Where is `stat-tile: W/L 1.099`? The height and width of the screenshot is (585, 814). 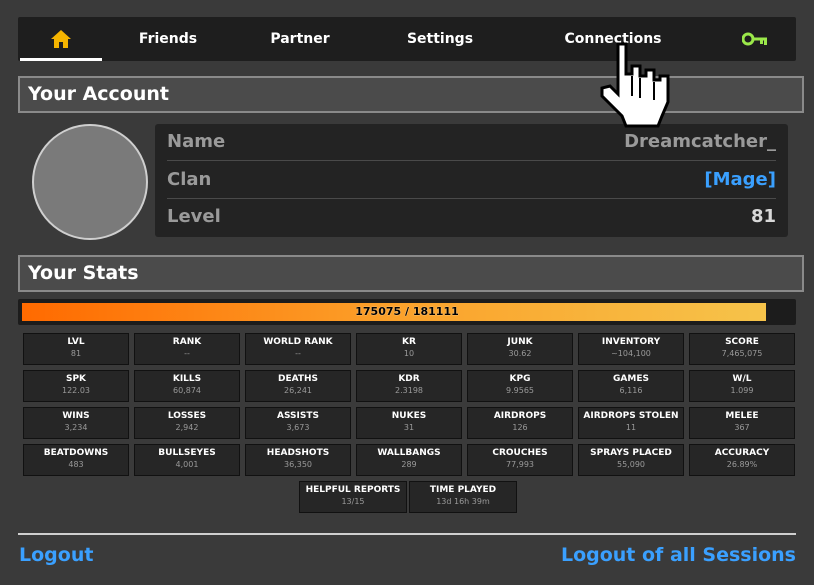 stat-tile: W/L 1.099 is located at coordinates (742, 386).